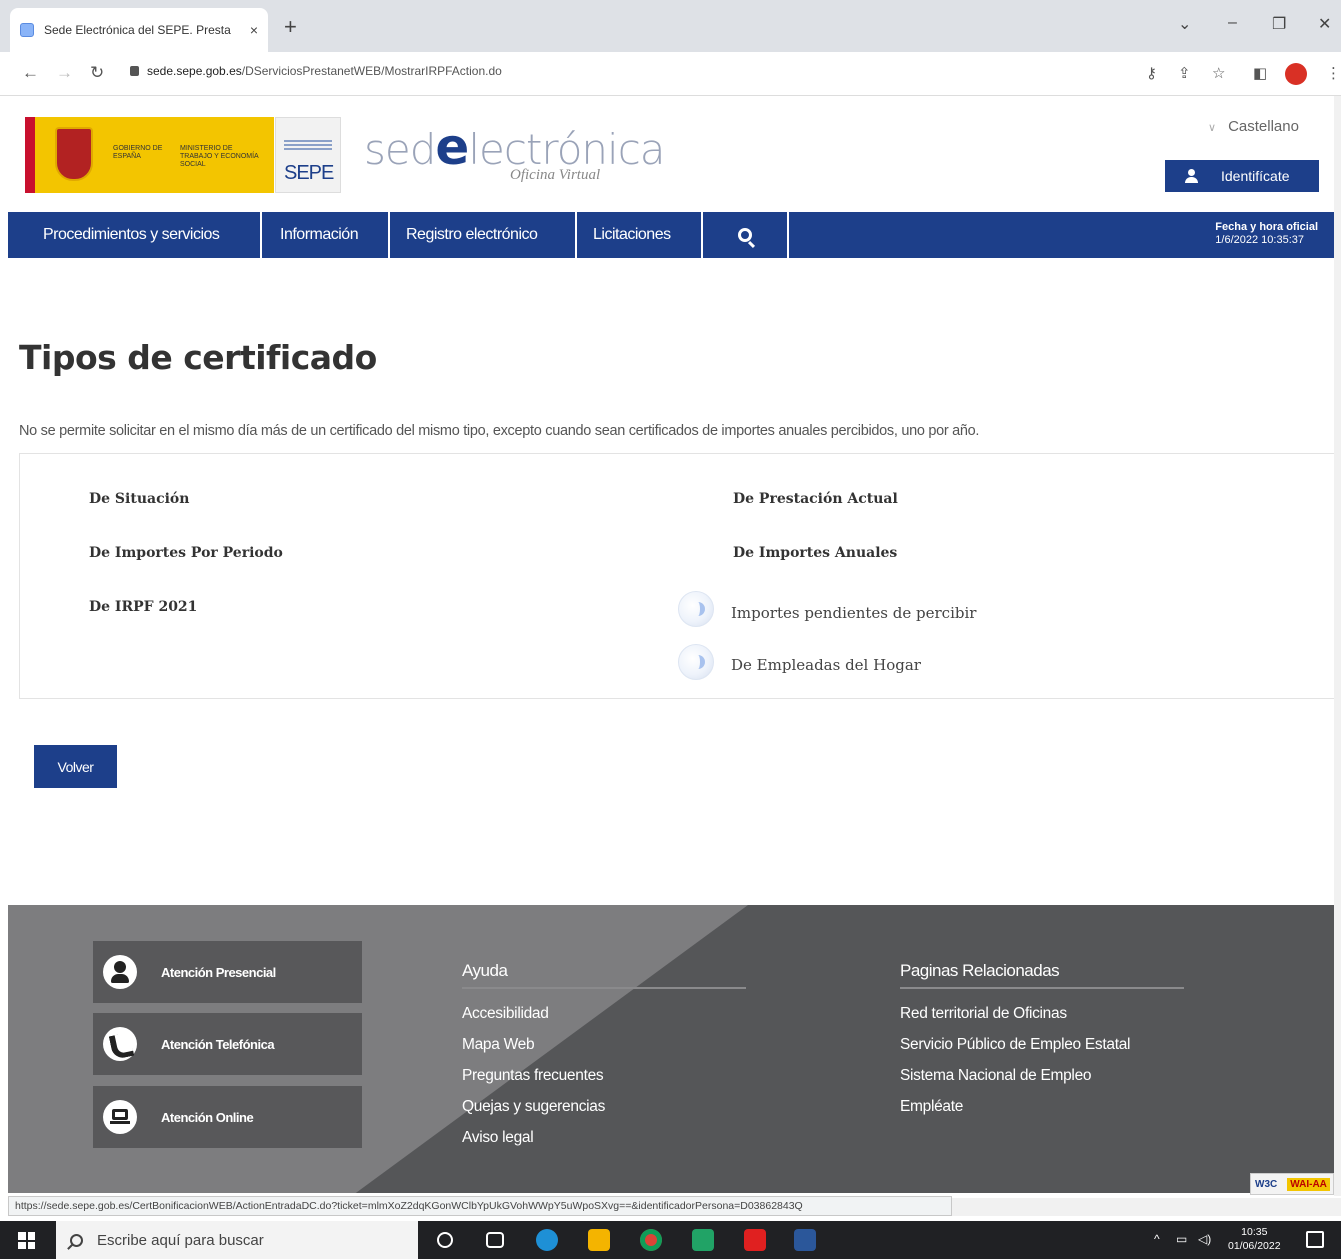 The height and width of the screenshot is (1259, 1341). What do you see at coordinates (604, 975) in the screenshot?
I see `ayuda-heading: Ayuda` at bounding box center [604, 975].